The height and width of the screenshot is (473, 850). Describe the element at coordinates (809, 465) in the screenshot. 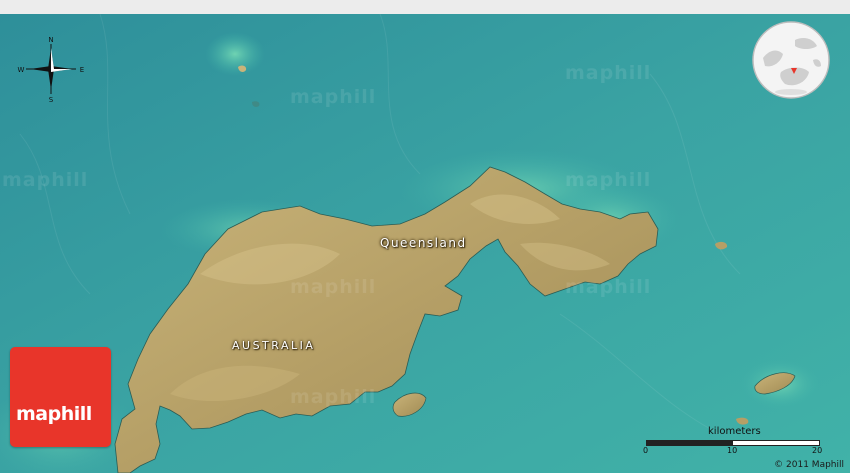

I see `copyright-text: © 2011 Maphill` at that location.